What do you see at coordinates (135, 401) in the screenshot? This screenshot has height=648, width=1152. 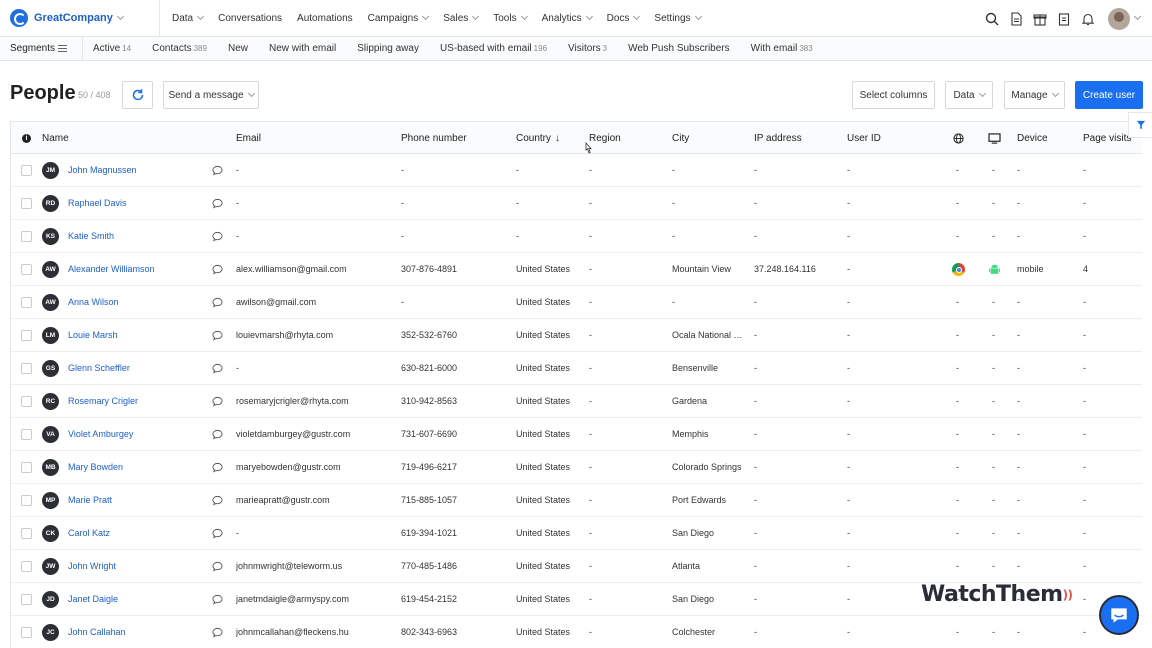 I see `person-name-link: Rosemary Crigler` at bounding box center [135, 401].